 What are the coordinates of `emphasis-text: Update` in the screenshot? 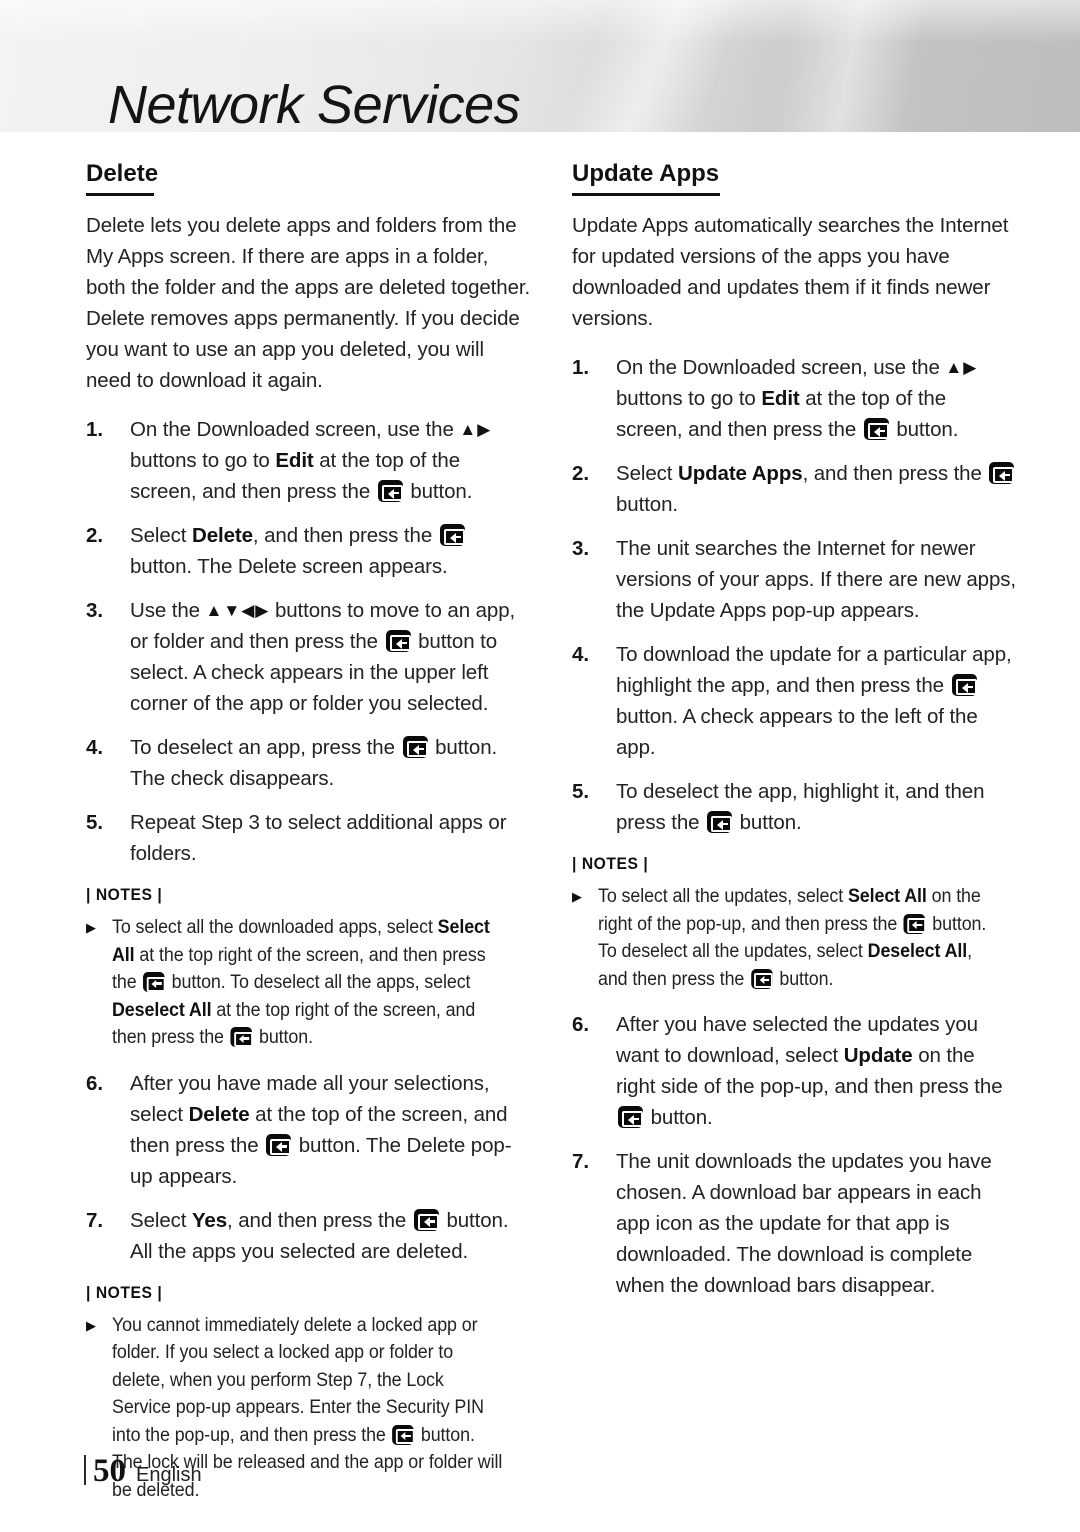 It's located at (878, 1055).